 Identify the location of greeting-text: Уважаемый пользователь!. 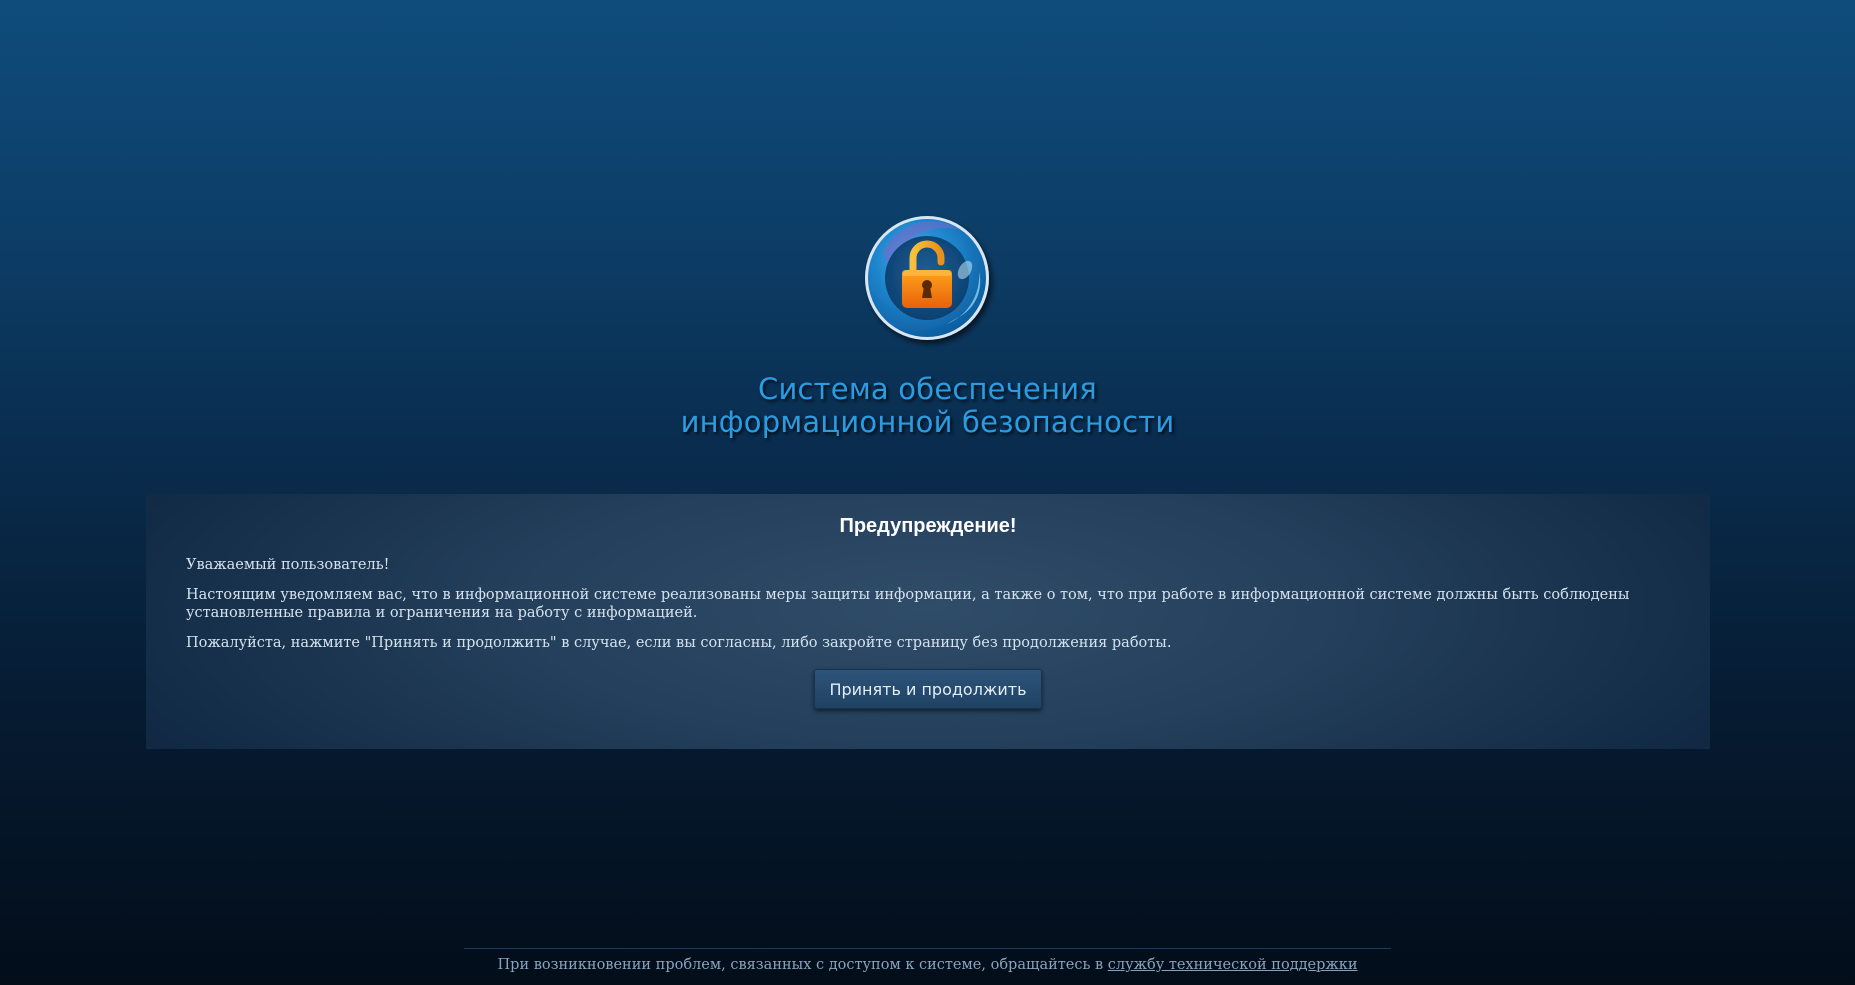
(288, 565).